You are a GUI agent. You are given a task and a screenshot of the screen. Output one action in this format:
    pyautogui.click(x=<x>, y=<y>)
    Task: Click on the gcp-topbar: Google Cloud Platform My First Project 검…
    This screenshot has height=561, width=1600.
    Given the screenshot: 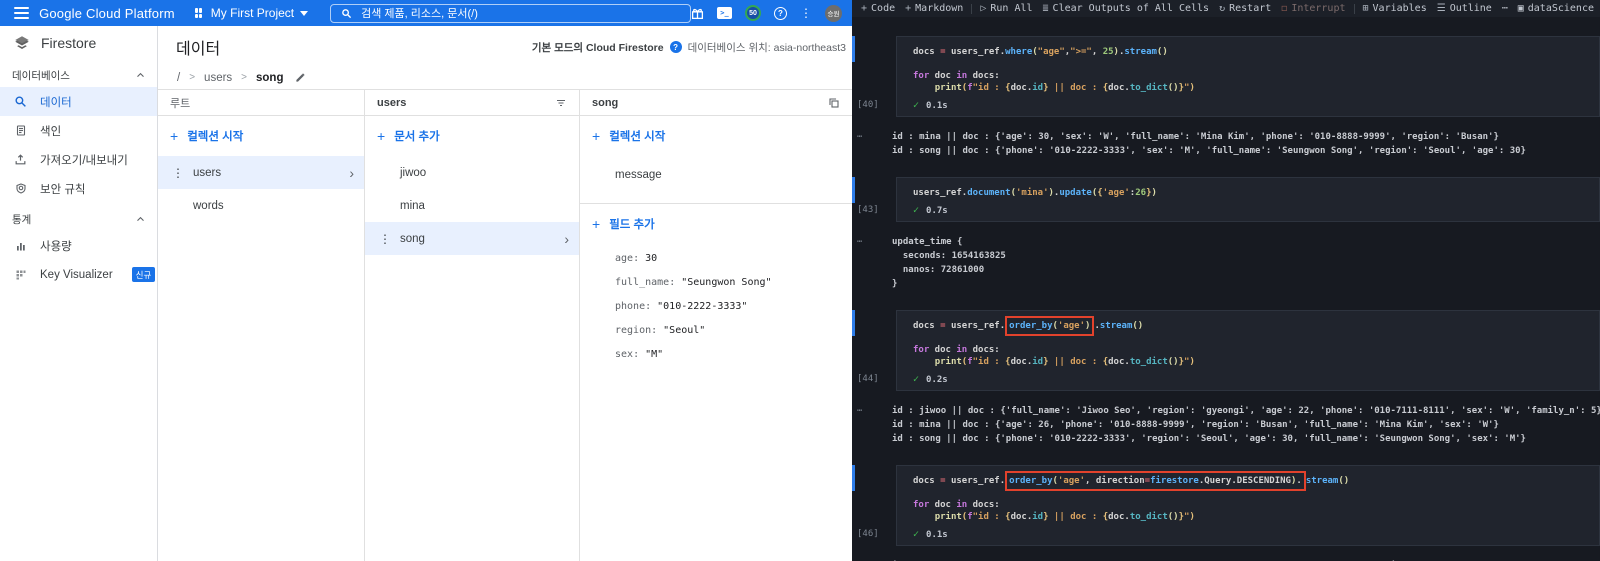 What is the action you would take?
    pyautogui.click(x=426, y=13)
    